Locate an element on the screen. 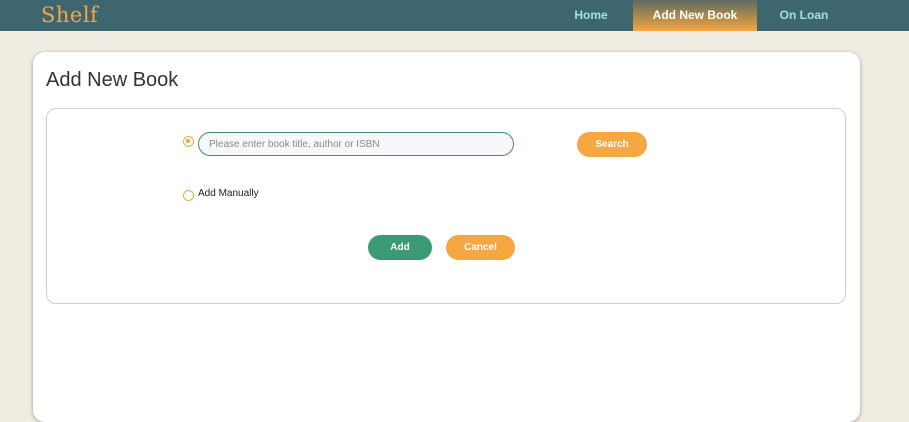  cancel-button: Cancel is located at coordinates (480, 247).